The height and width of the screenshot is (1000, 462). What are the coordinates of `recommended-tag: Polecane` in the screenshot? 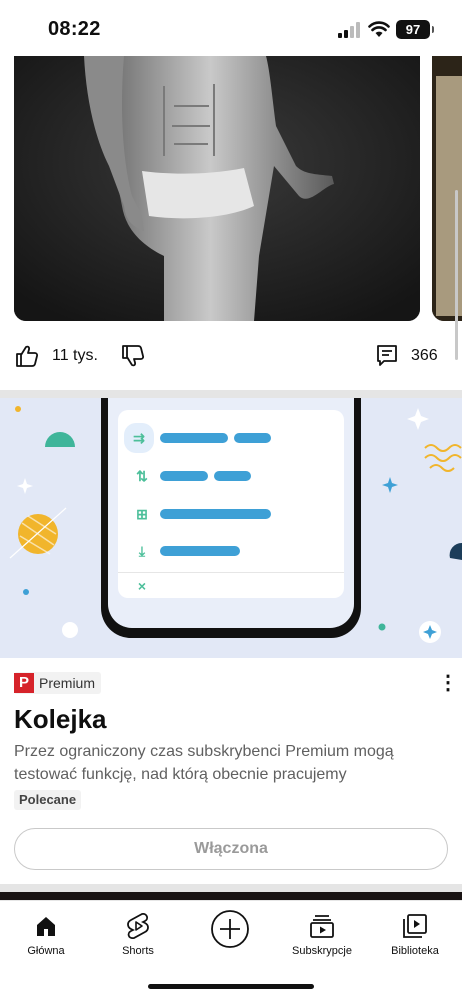 It's located at (48, 800).